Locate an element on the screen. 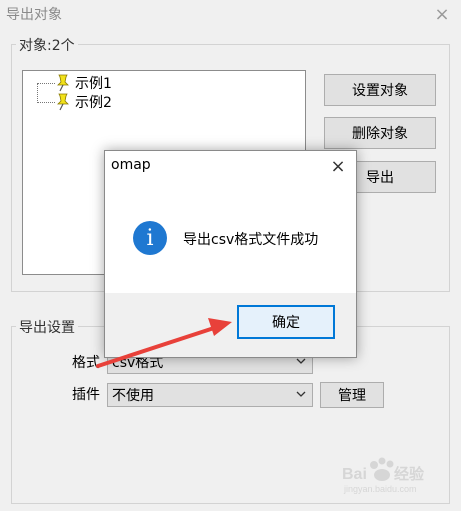 The height and width of the screenshot is (511, 461). tree-item-label: 示例1 is located at coordinates (93, 84).